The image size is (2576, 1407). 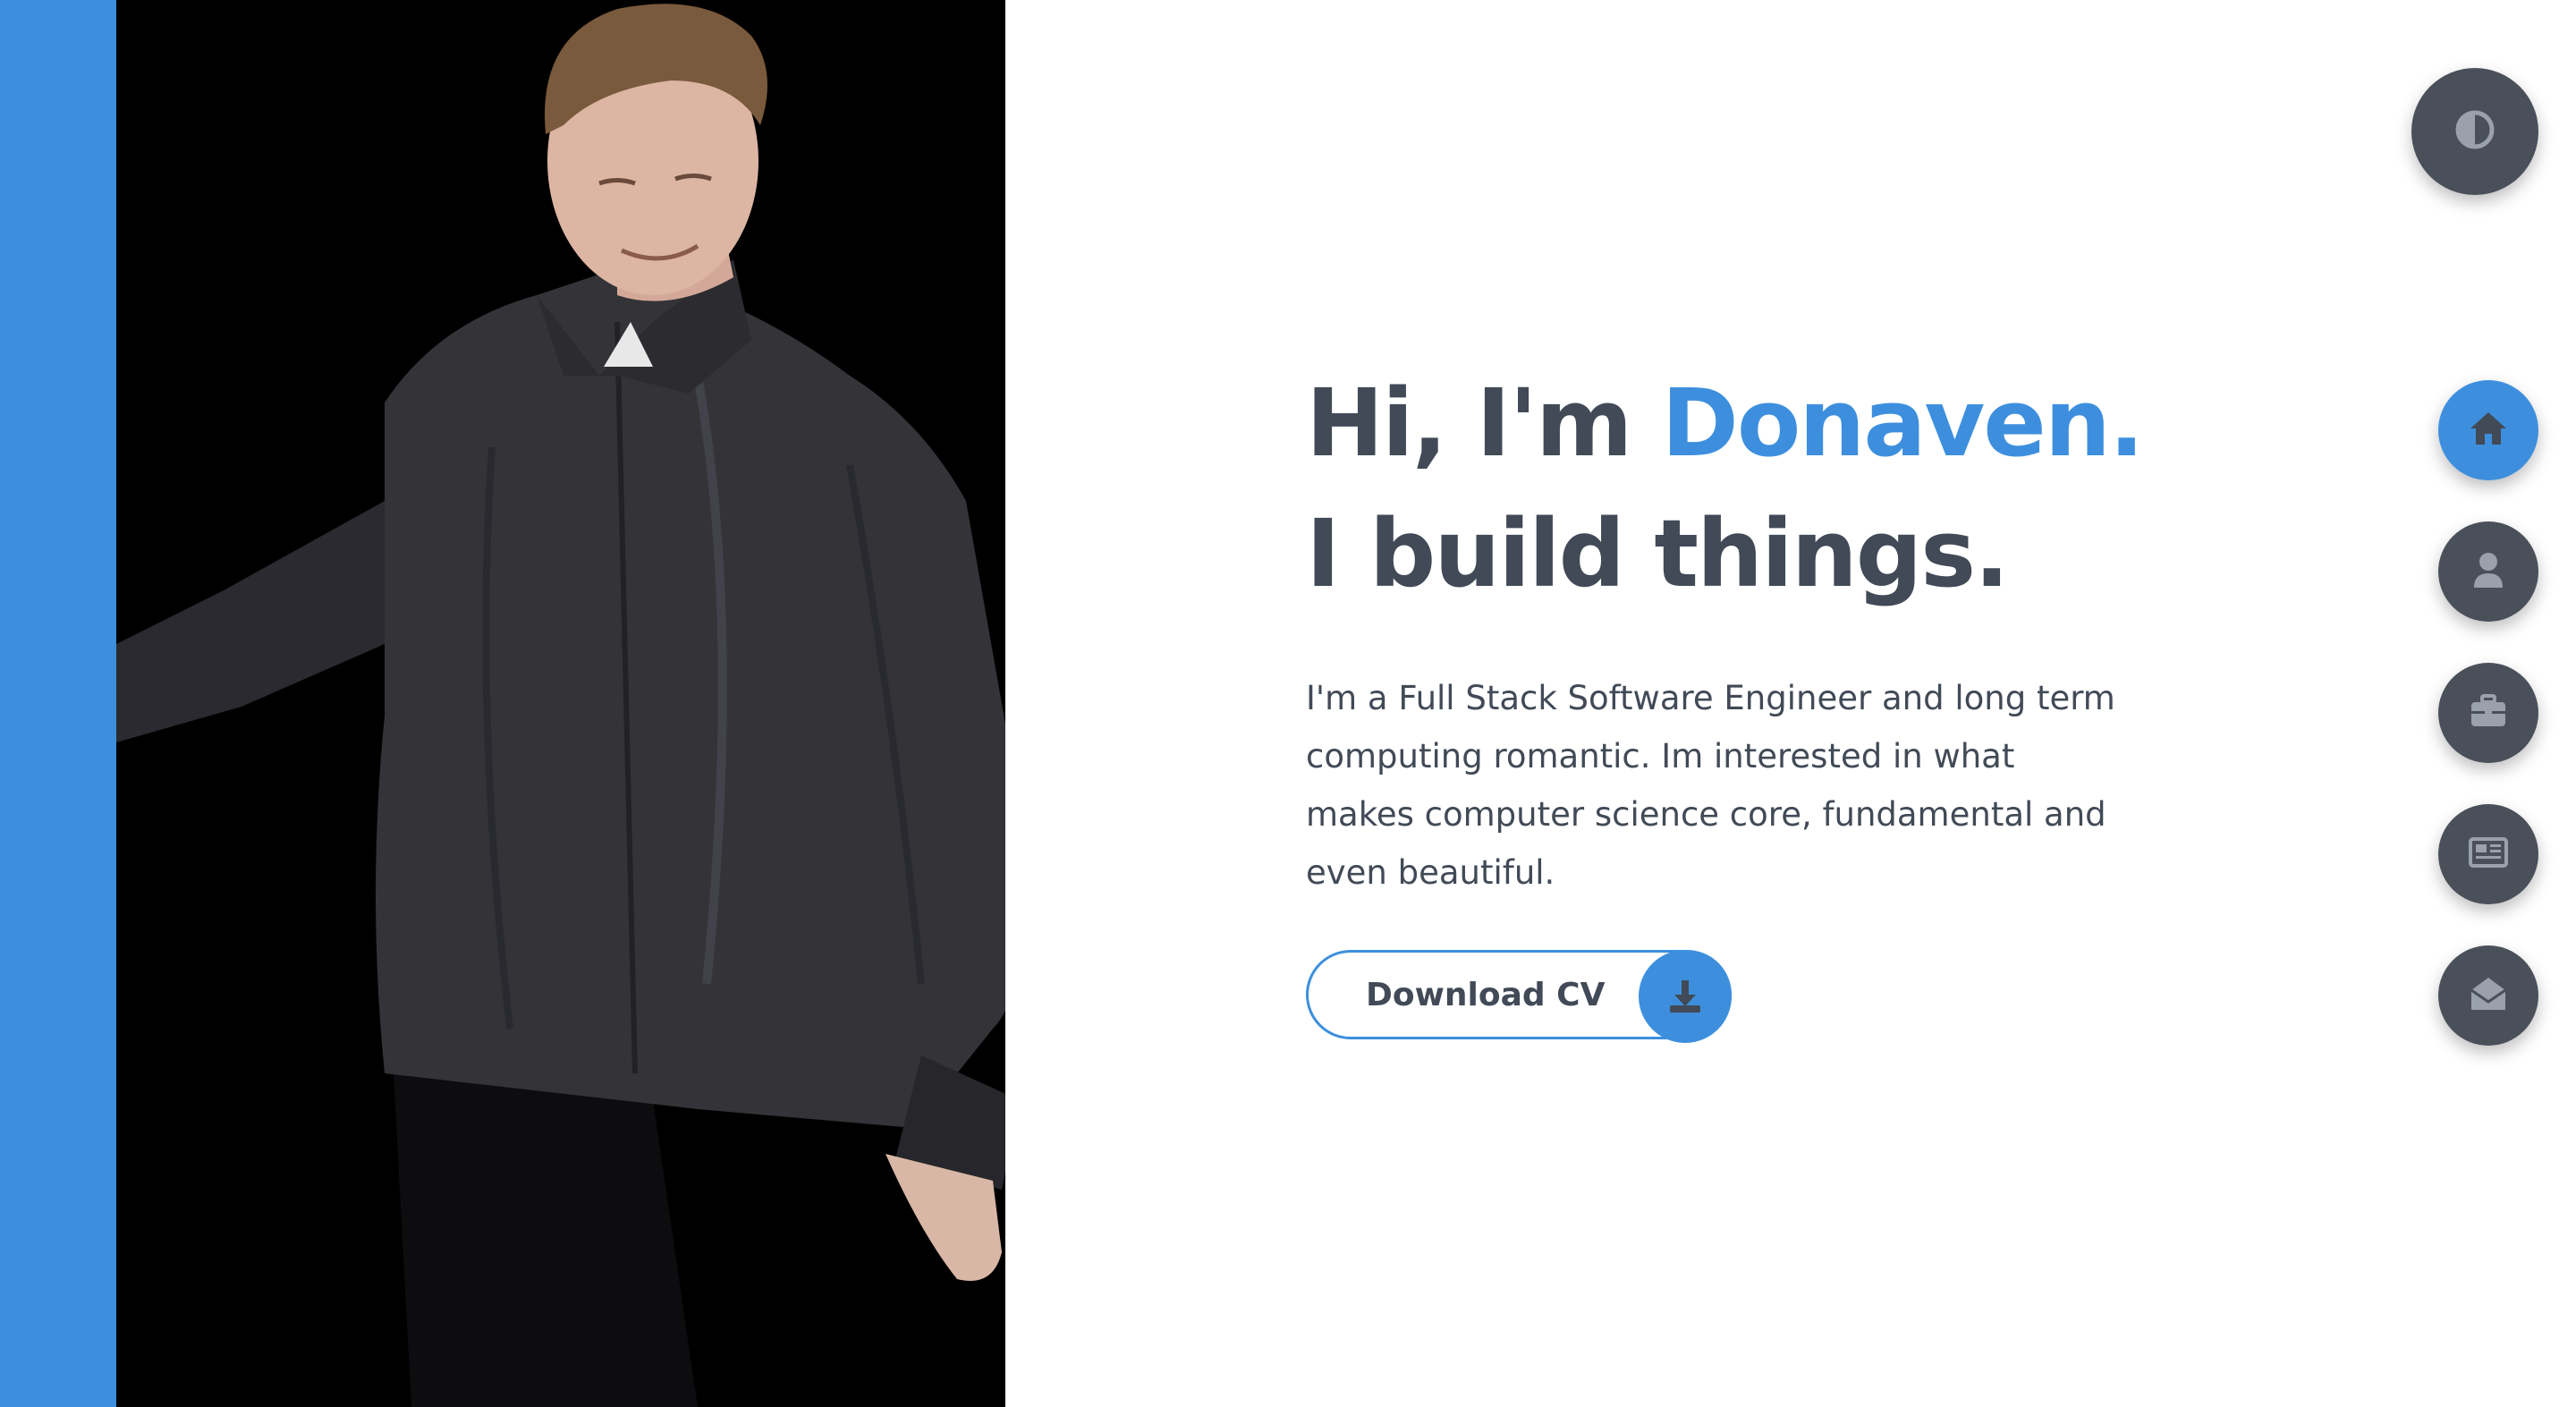 I want to click on accent-bar, so click(x=58, y=703).